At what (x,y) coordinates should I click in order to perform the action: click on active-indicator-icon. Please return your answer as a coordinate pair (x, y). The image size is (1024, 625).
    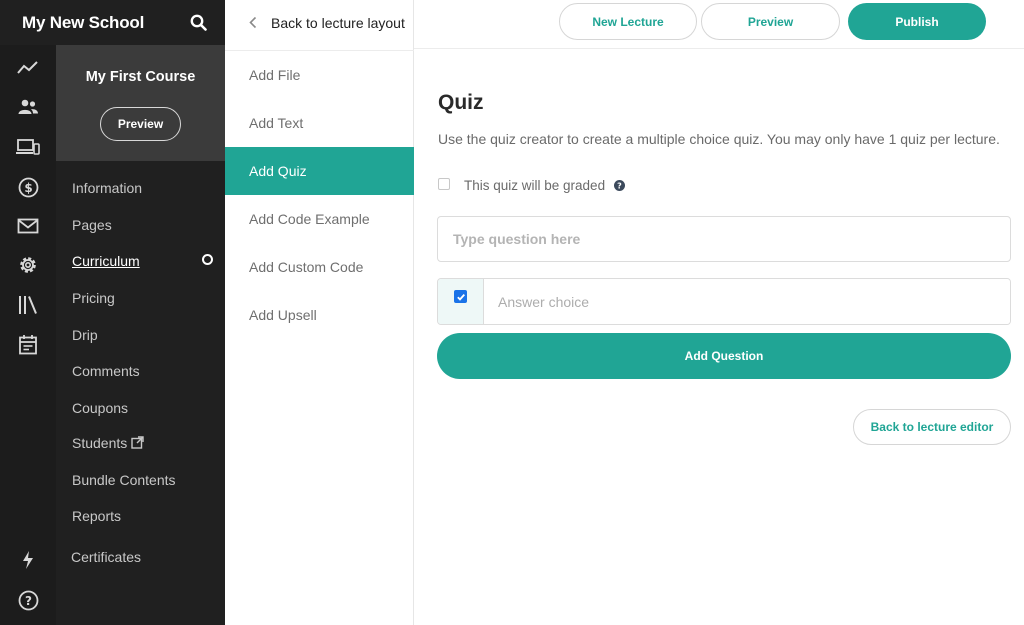
    Looking at the image, I should click on (207, 259).